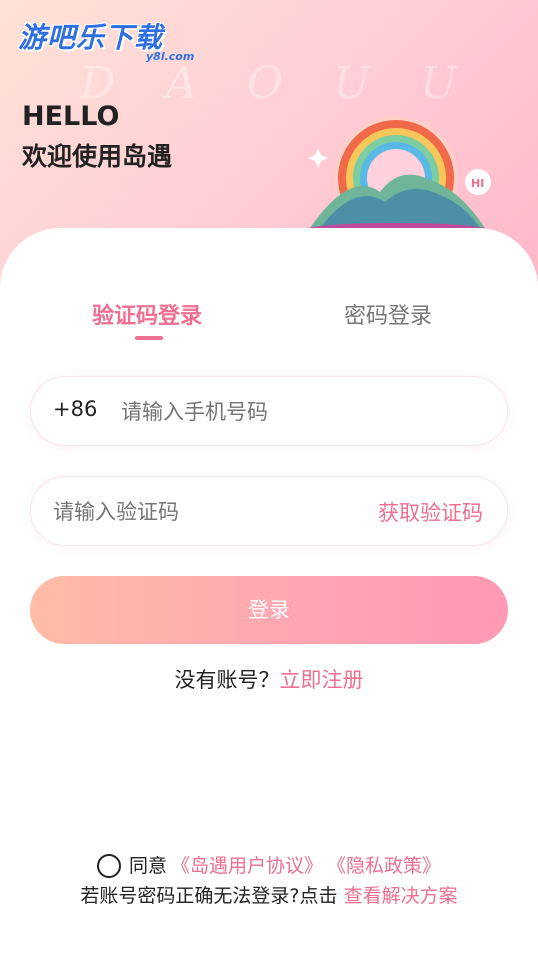  Describe the element at coordinates (384, 866) in the screenshot. I see `privacy-policy-link: 《隐私政策》` at that location.